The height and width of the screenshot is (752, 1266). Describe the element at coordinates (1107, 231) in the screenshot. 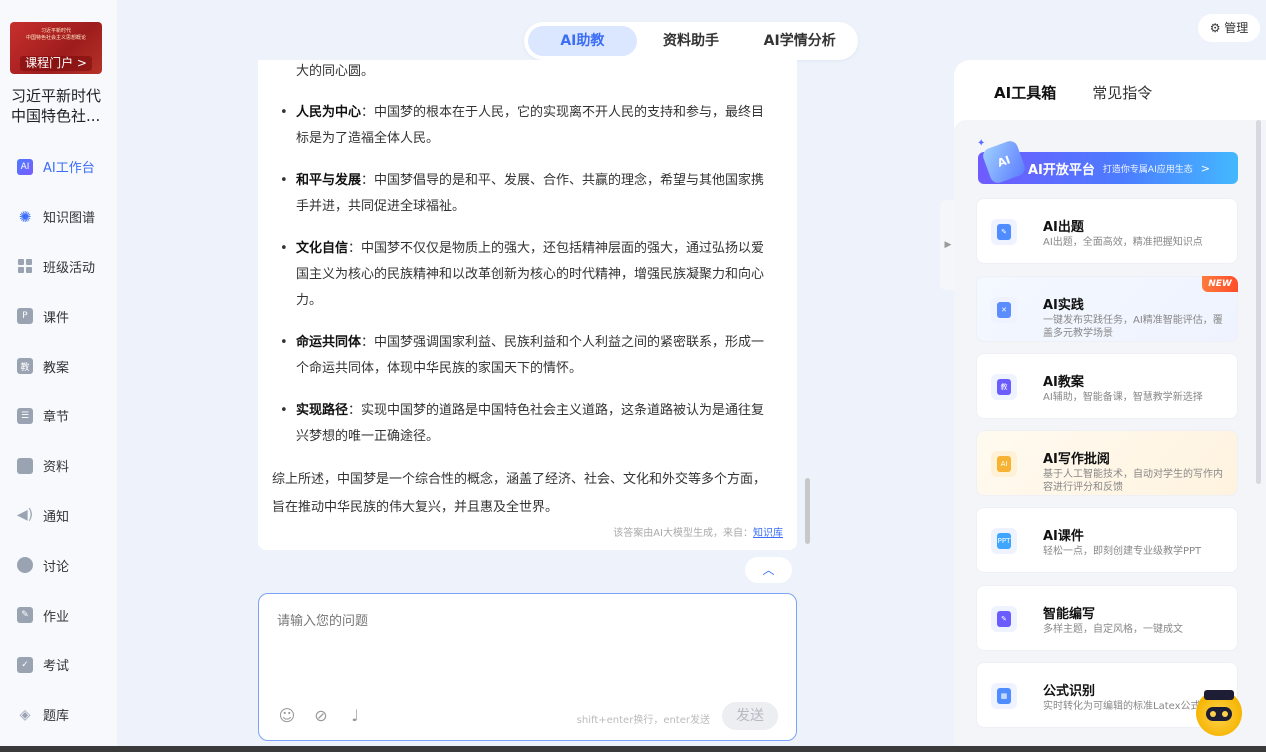

I see `tool-card-ai-question: ✎ AI出题 AI出题，全面高效，精准把握知识点` at that location.